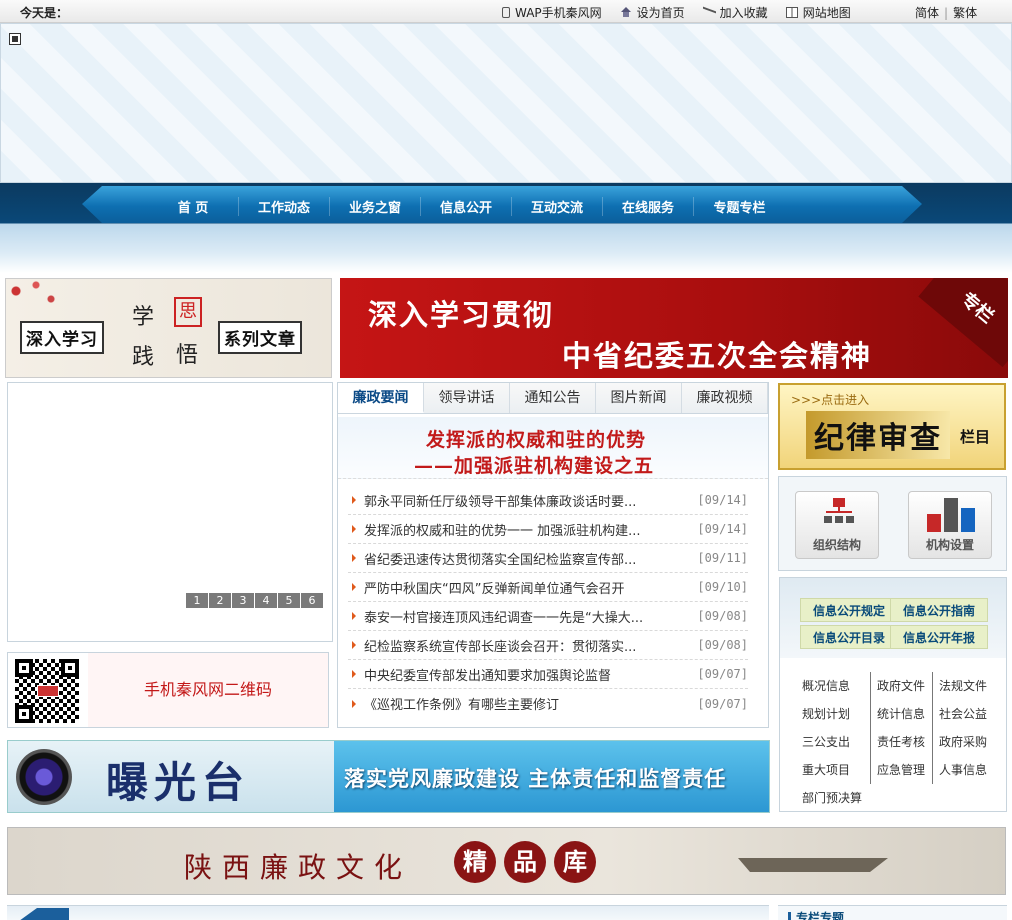  I want to click on list-item: 泰安一村官接连顶风违纪调查一一先是“大操大... [09/08], so click(548, 616).